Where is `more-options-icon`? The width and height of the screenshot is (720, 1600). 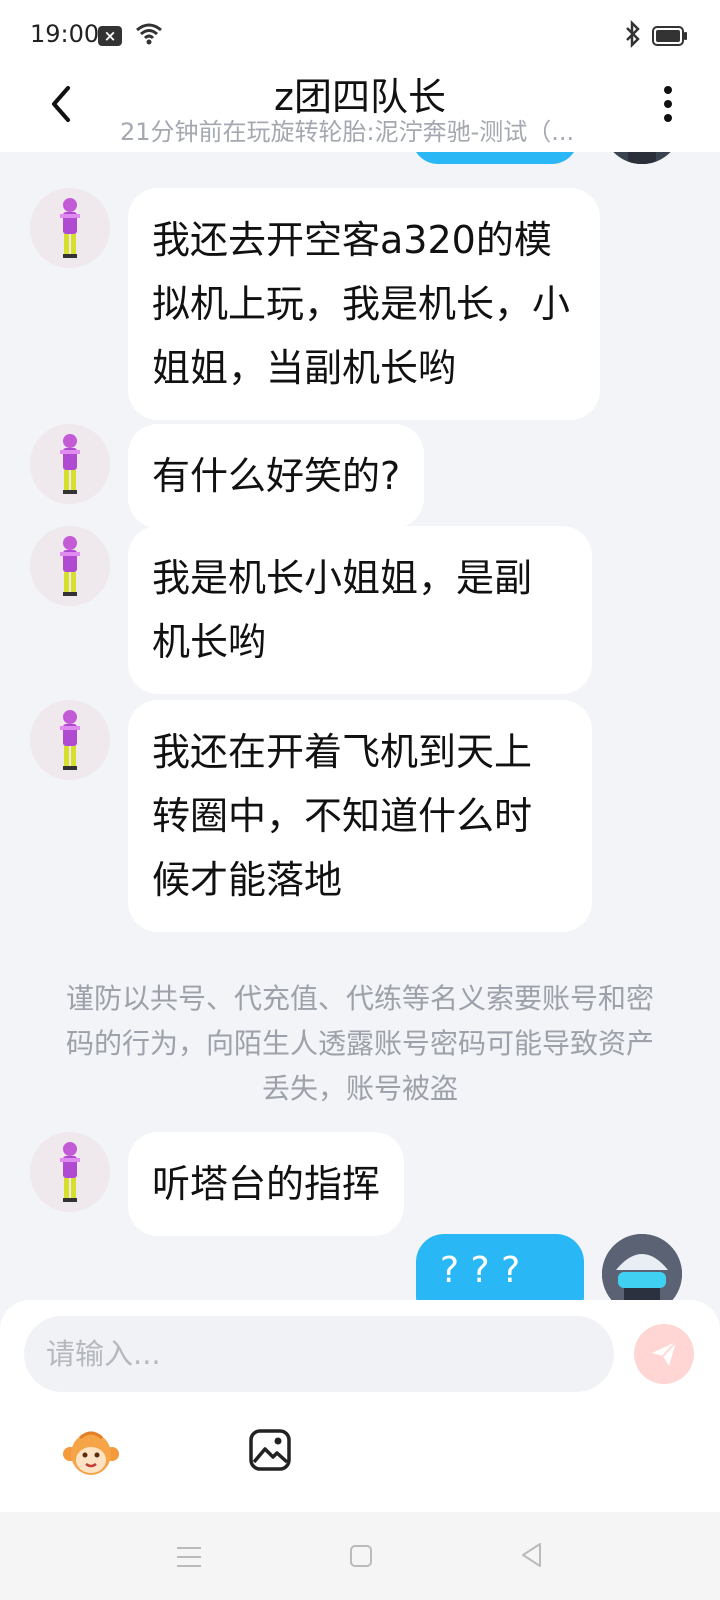 more-options-icon is located at coordinates (668, 104).